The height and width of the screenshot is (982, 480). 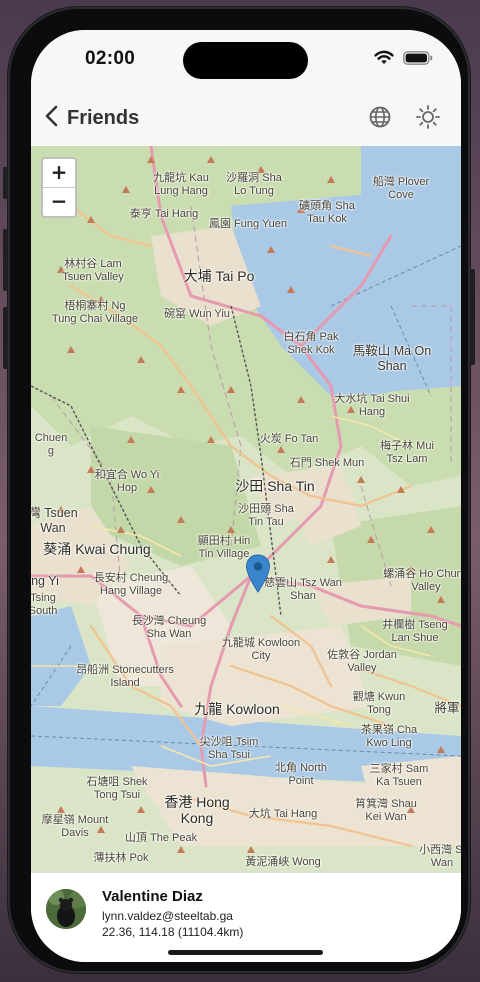 What do you see at coordinates (303, 589) in the screenshot?
I see `map-label: 慈雲山 Tsz Wan Shan` at bounding box center [303, 589].